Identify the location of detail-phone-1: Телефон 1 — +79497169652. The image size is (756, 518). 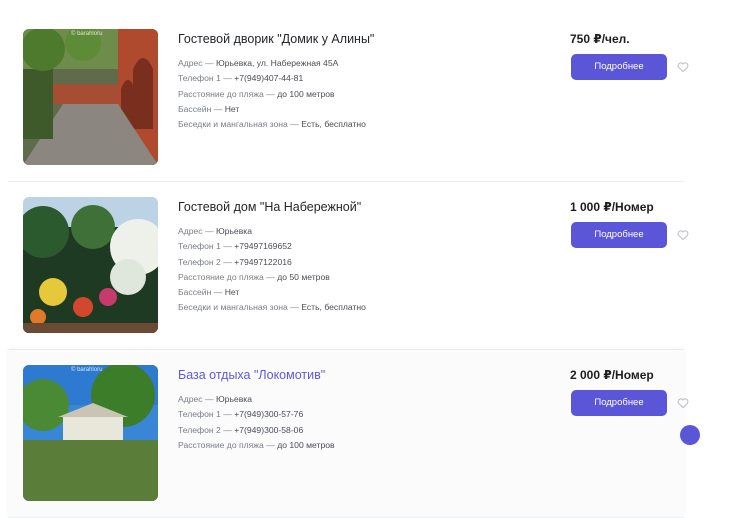
(235, 246).